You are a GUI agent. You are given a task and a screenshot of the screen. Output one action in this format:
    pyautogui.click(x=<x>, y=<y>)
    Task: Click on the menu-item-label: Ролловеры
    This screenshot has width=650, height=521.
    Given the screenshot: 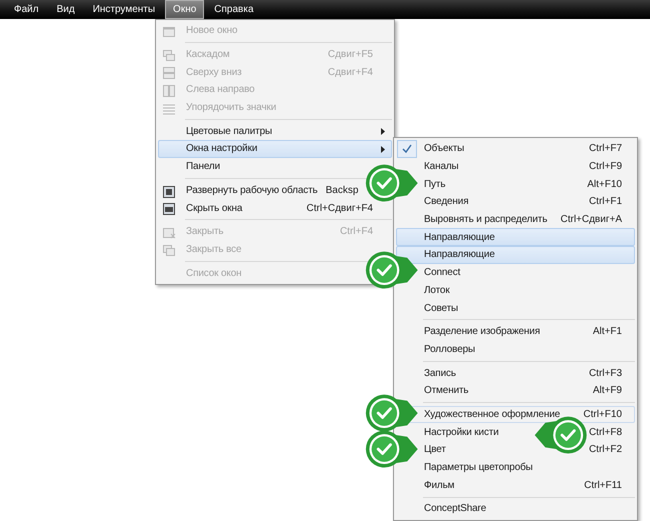 What is the action you would take?
    pyautogui.click(x=450, y=349)
    